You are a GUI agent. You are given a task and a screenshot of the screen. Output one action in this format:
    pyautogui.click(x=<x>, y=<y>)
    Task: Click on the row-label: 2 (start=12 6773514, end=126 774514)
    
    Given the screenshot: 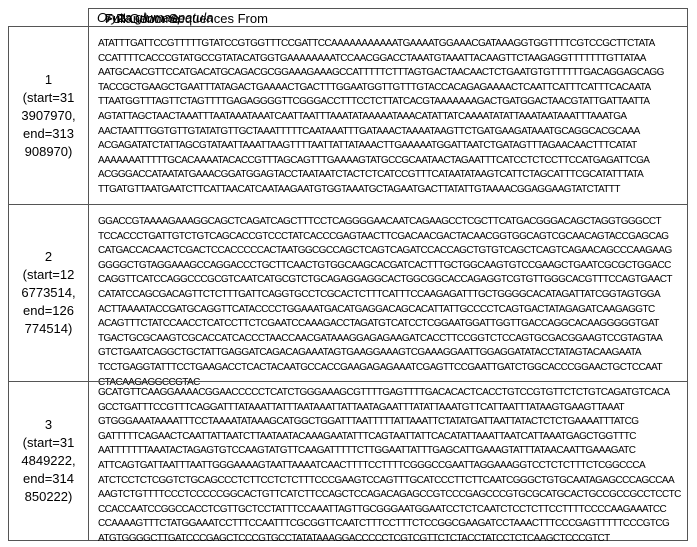 What is the action you would take?
    pyautogui.click(x=48, y=292)
    